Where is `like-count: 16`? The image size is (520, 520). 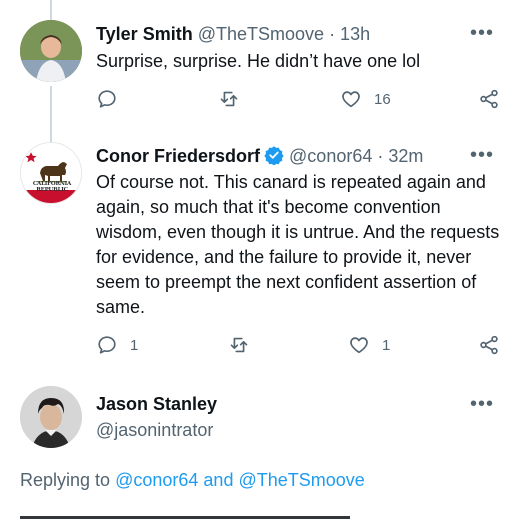 like-count: 16 is located at coordinates (382, 99).